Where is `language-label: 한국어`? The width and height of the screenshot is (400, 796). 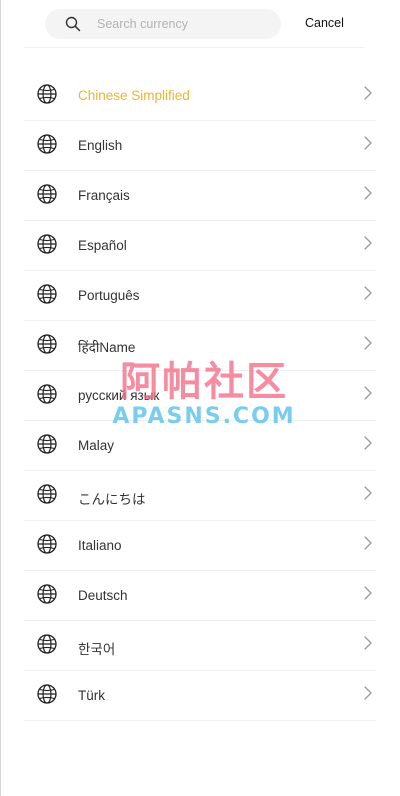 language-label: 한국어 is located at coordinates (97, 649).